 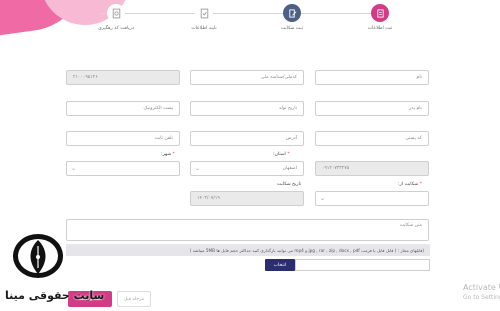 I want to click on tracking-icon, so click(x=116, y=13).